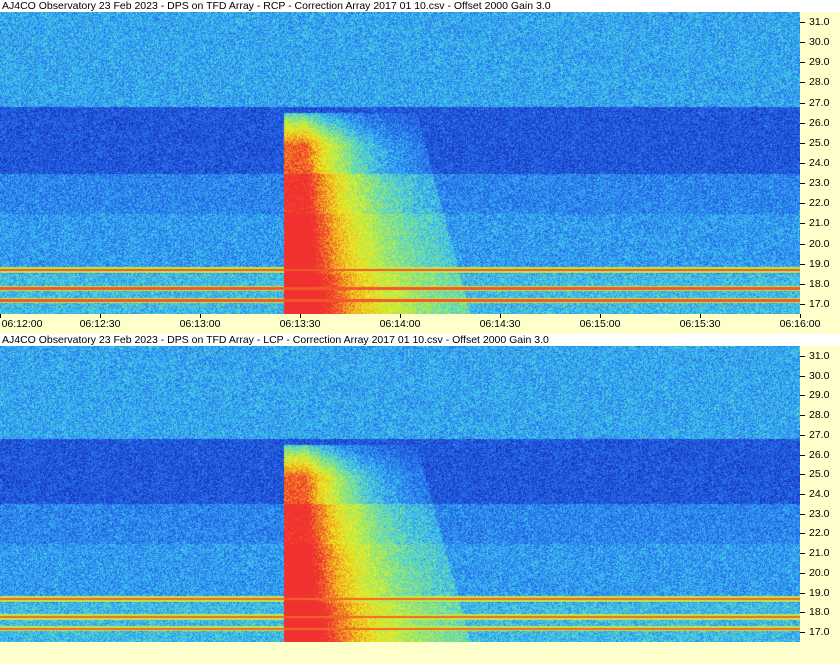 This screenshot has width=840, height=664. Describe the element at coordinates (200, 324) in the screenshot. I see `x-tick-label: 06:13:00` at that location.